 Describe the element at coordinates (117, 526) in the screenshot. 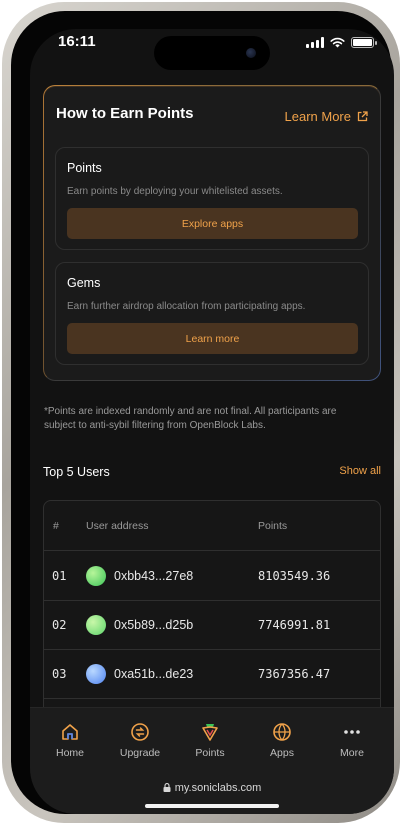

I see `column-address: User address` at that location.